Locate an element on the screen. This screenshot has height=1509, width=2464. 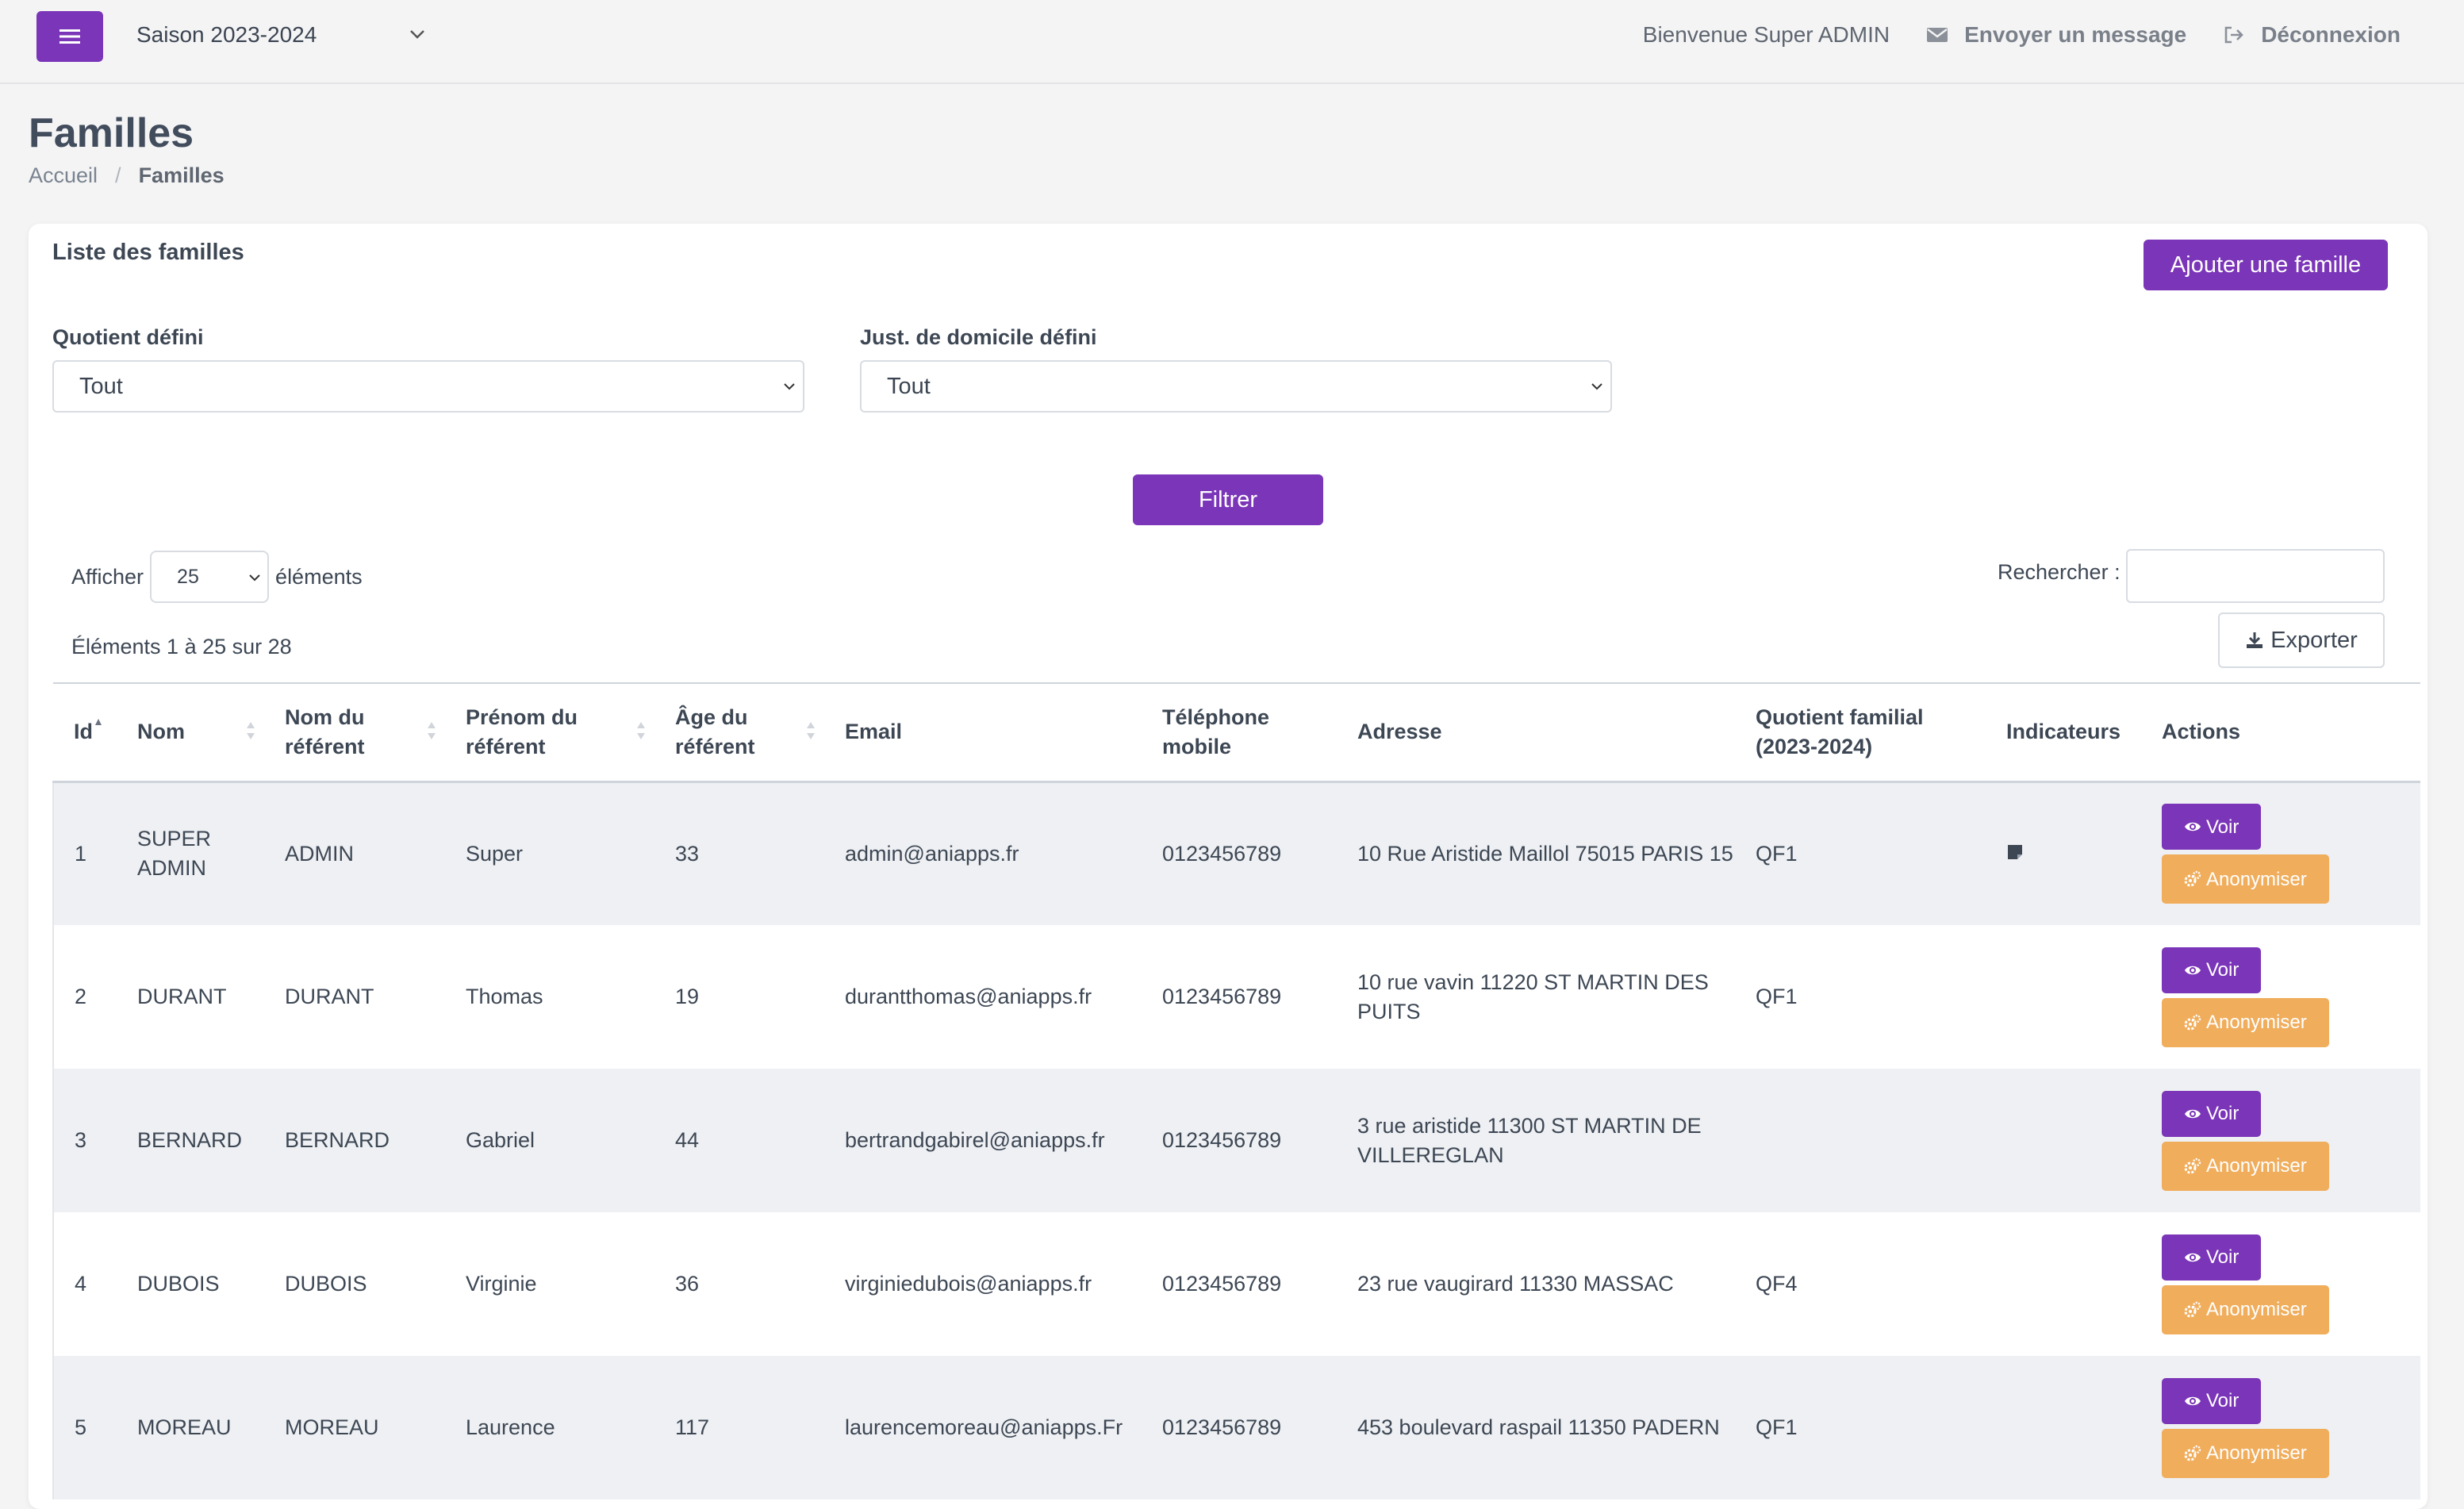
cell-prenom-referent: Laurence is located at coordinates (510, 1427).